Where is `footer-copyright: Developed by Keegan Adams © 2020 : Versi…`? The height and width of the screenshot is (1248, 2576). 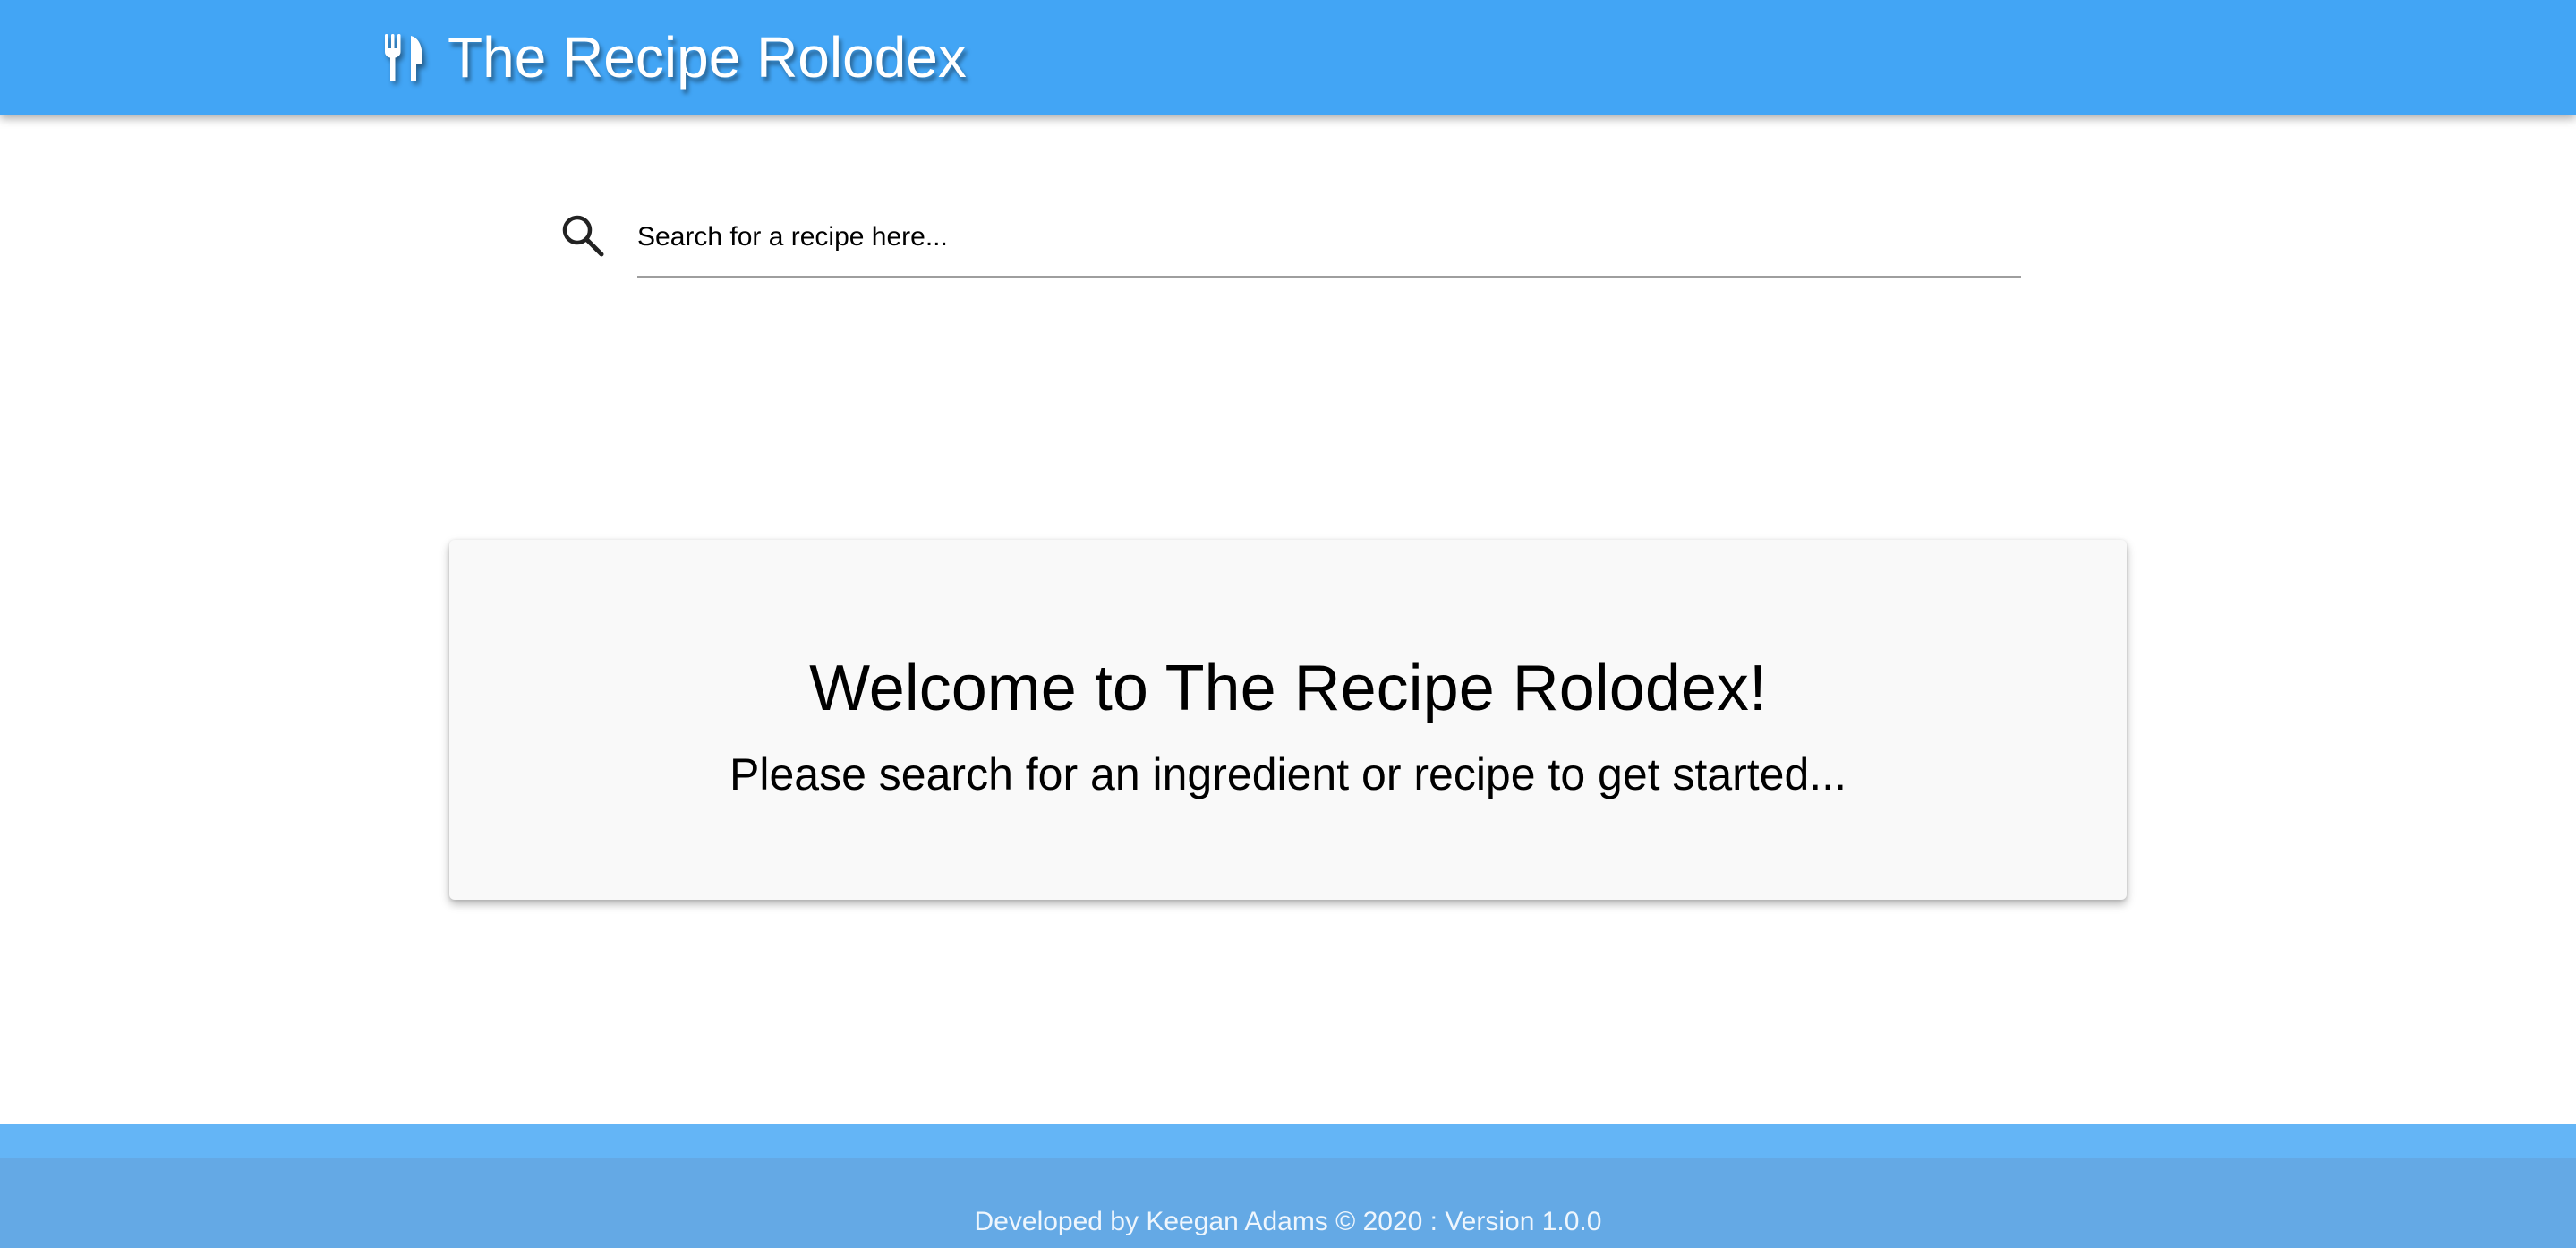
footer-copyright: Developed by Keegan Adams © 2020 : Versi… is located at coordinates (1288, 1221).